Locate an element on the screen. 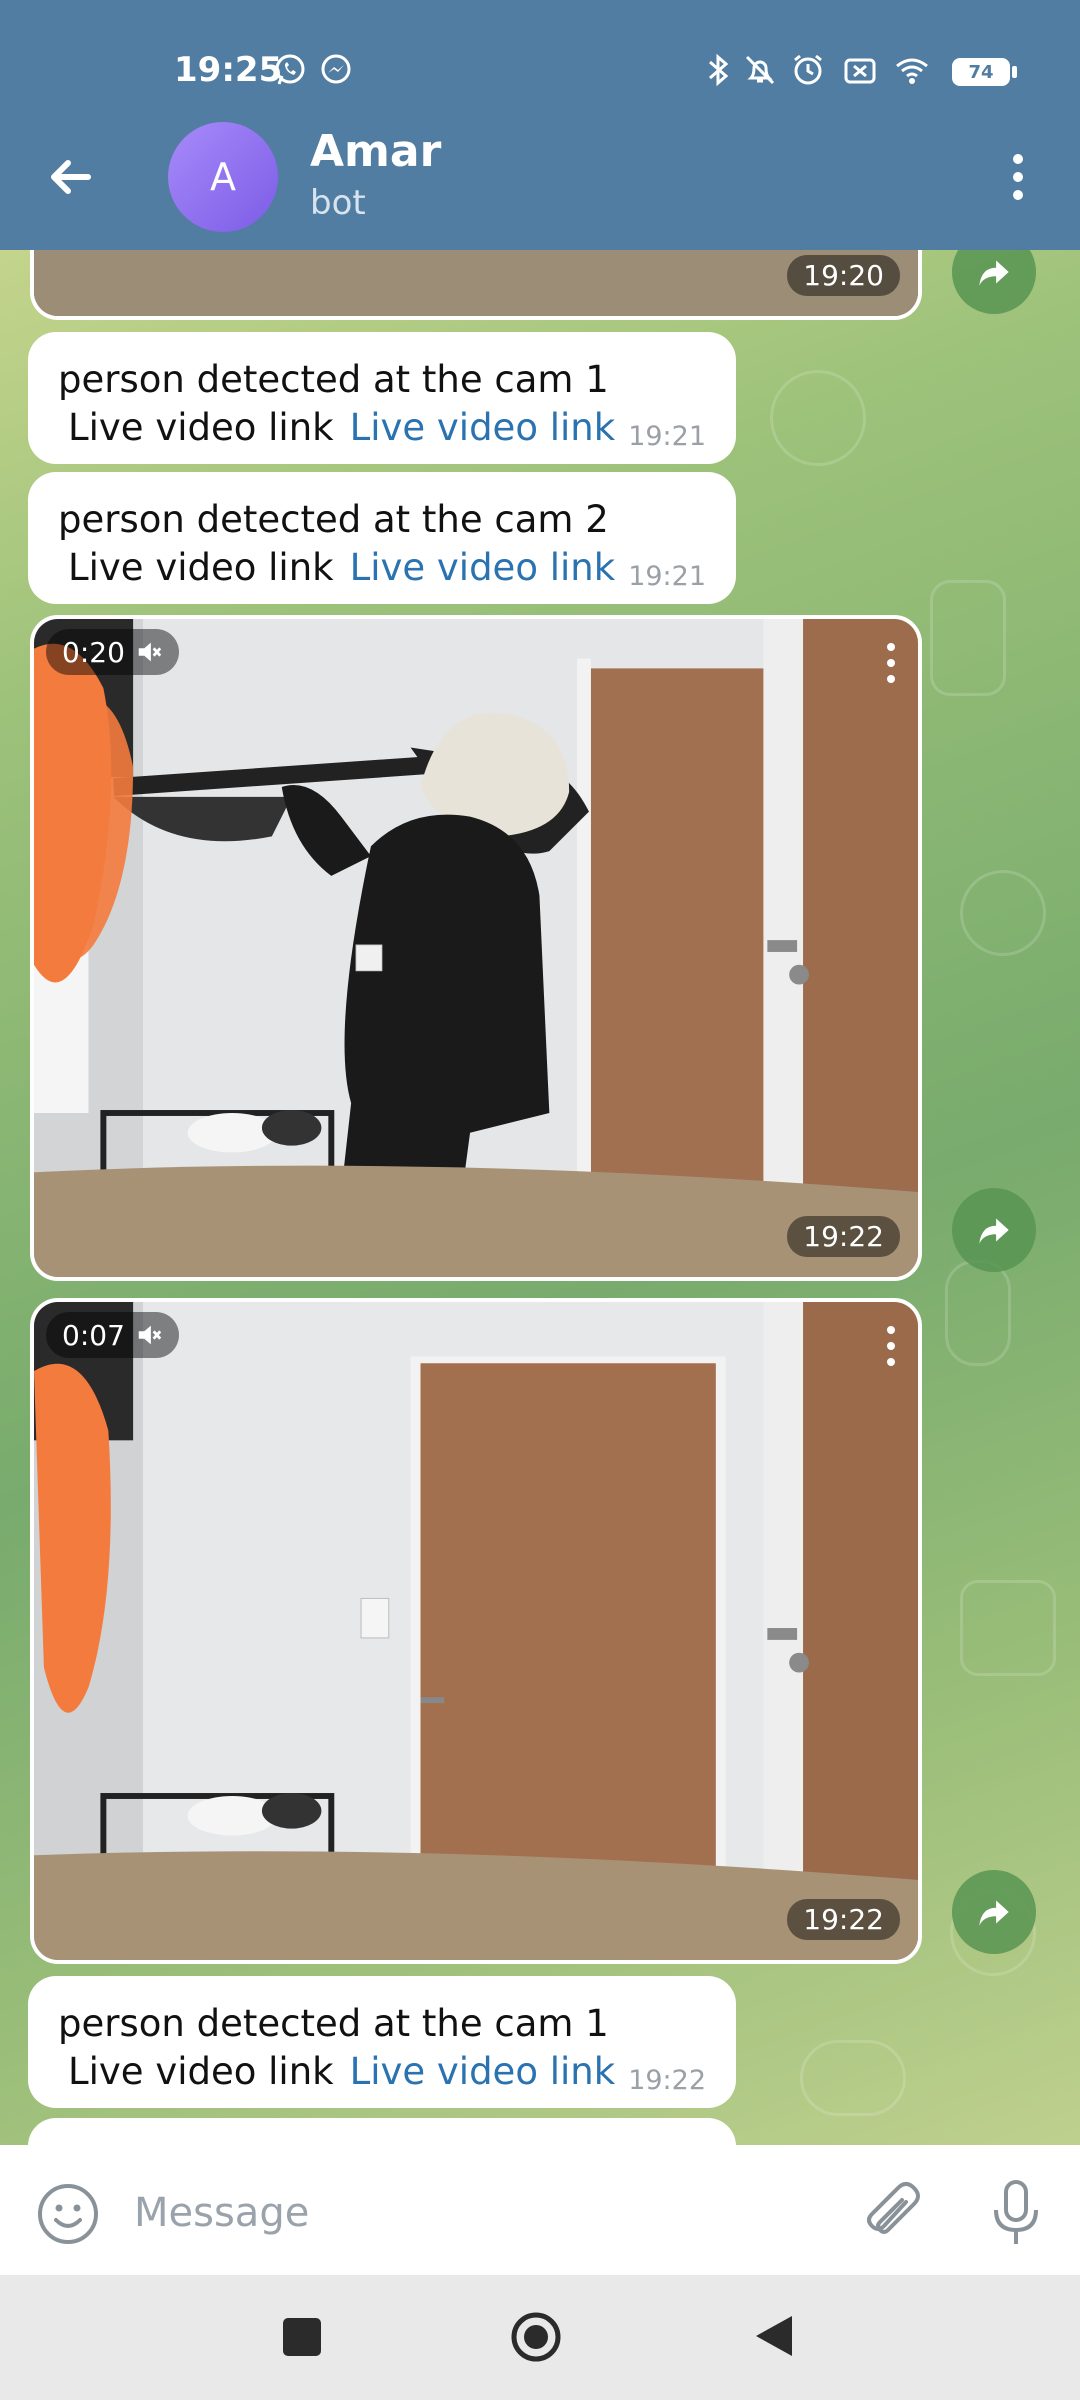 The image size is (1080, 2400). message-text: person detected at the cam 2 is located at coordinates (333, 519).